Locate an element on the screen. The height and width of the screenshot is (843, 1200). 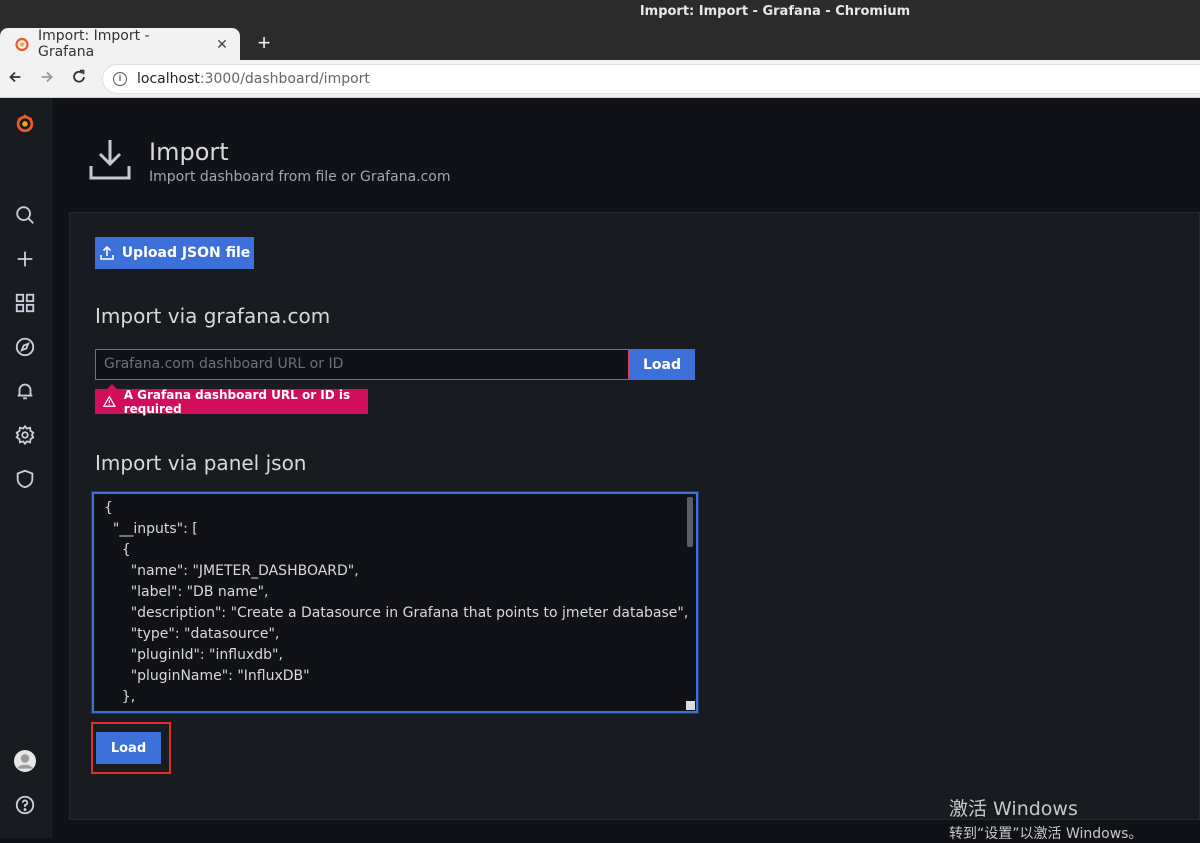
side-menu is located at coordinates (26, 468).